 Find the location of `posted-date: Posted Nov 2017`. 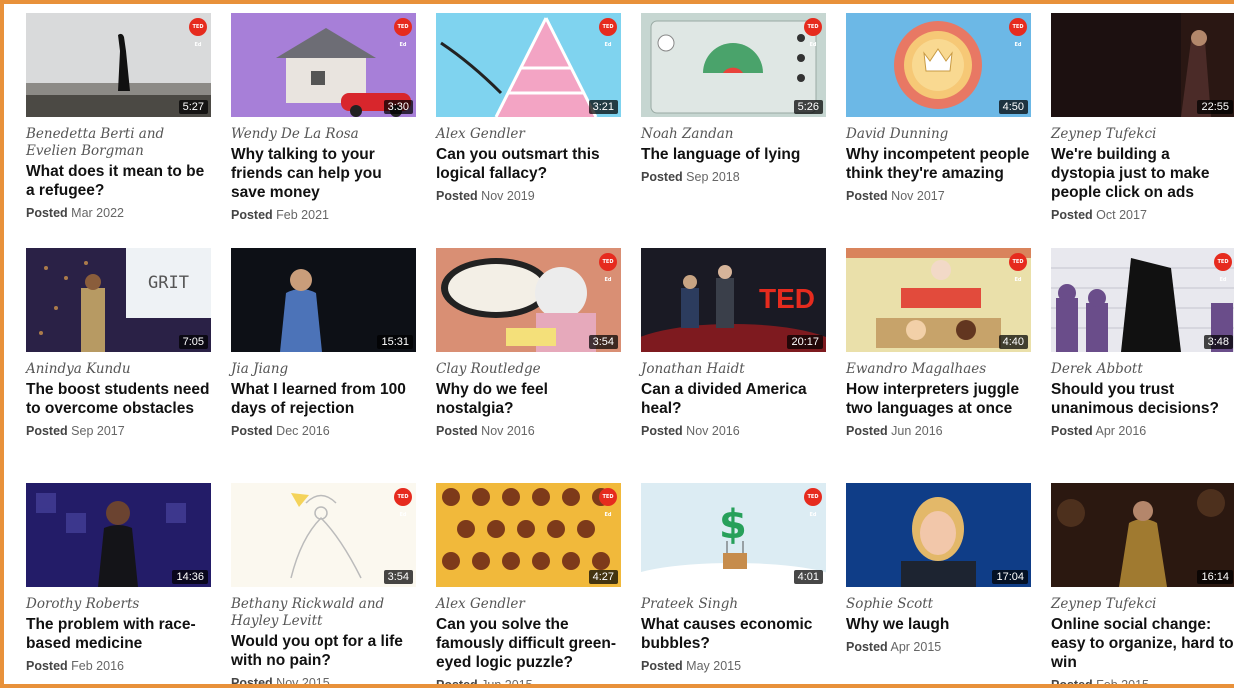

posted-date: Posted Nov 2017 is located at coordinates (938, 196).